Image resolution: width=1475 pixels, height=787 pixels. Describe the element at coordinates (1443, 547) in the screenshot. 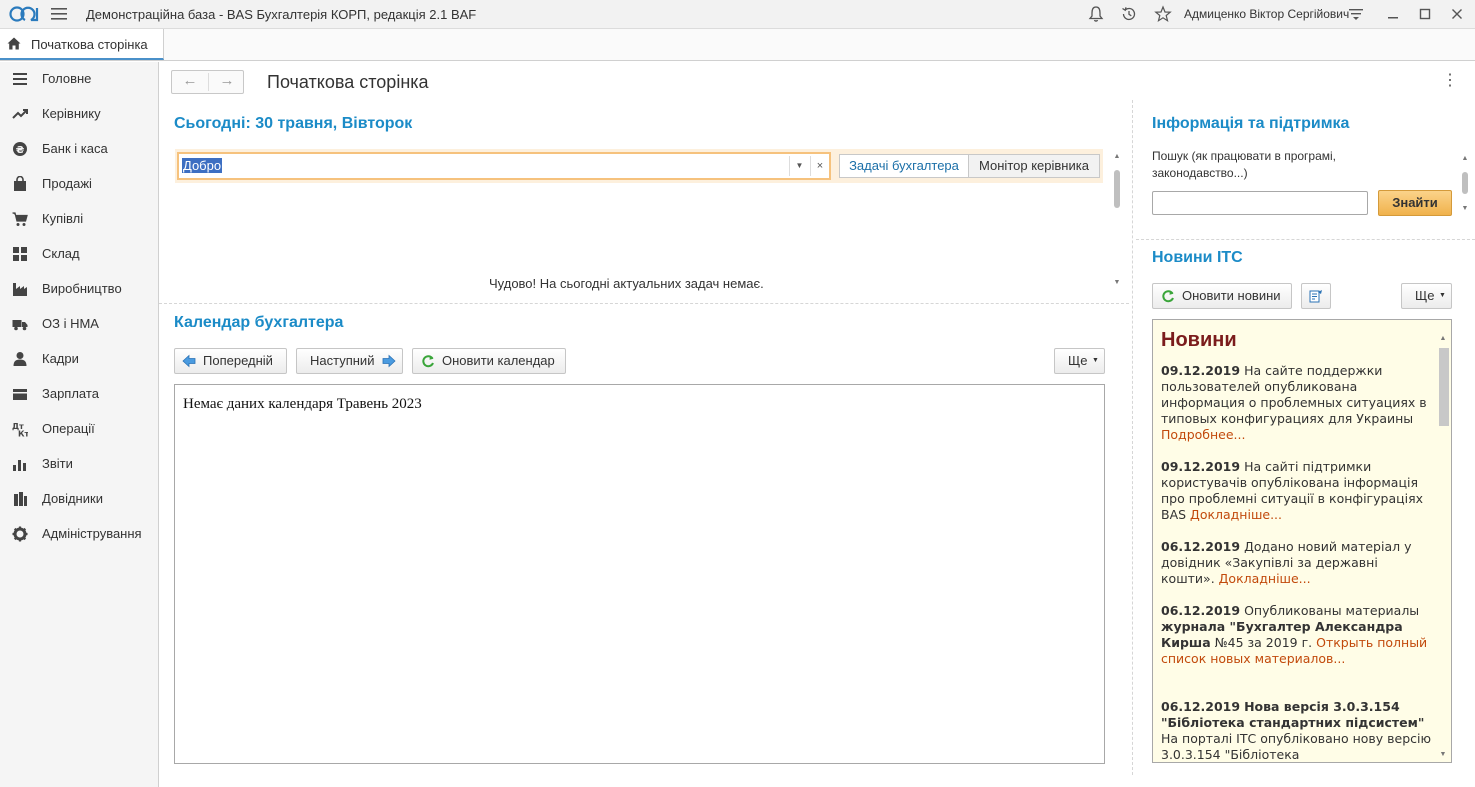

I see `news-scrollbar-track: ▲ ▼` at that location.